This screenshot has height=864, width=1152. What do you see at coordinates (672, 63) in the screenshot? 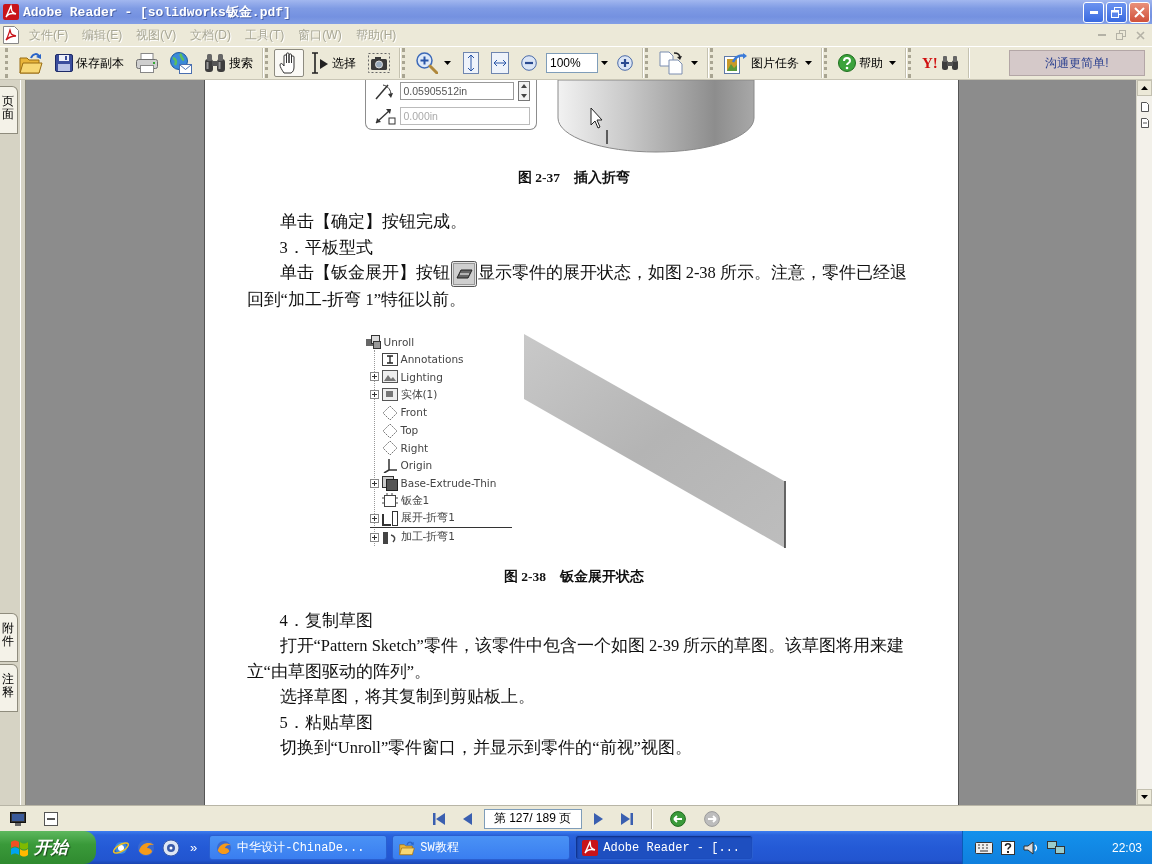
I see `pages-arrow-icon` at bounding box center [672, 63].